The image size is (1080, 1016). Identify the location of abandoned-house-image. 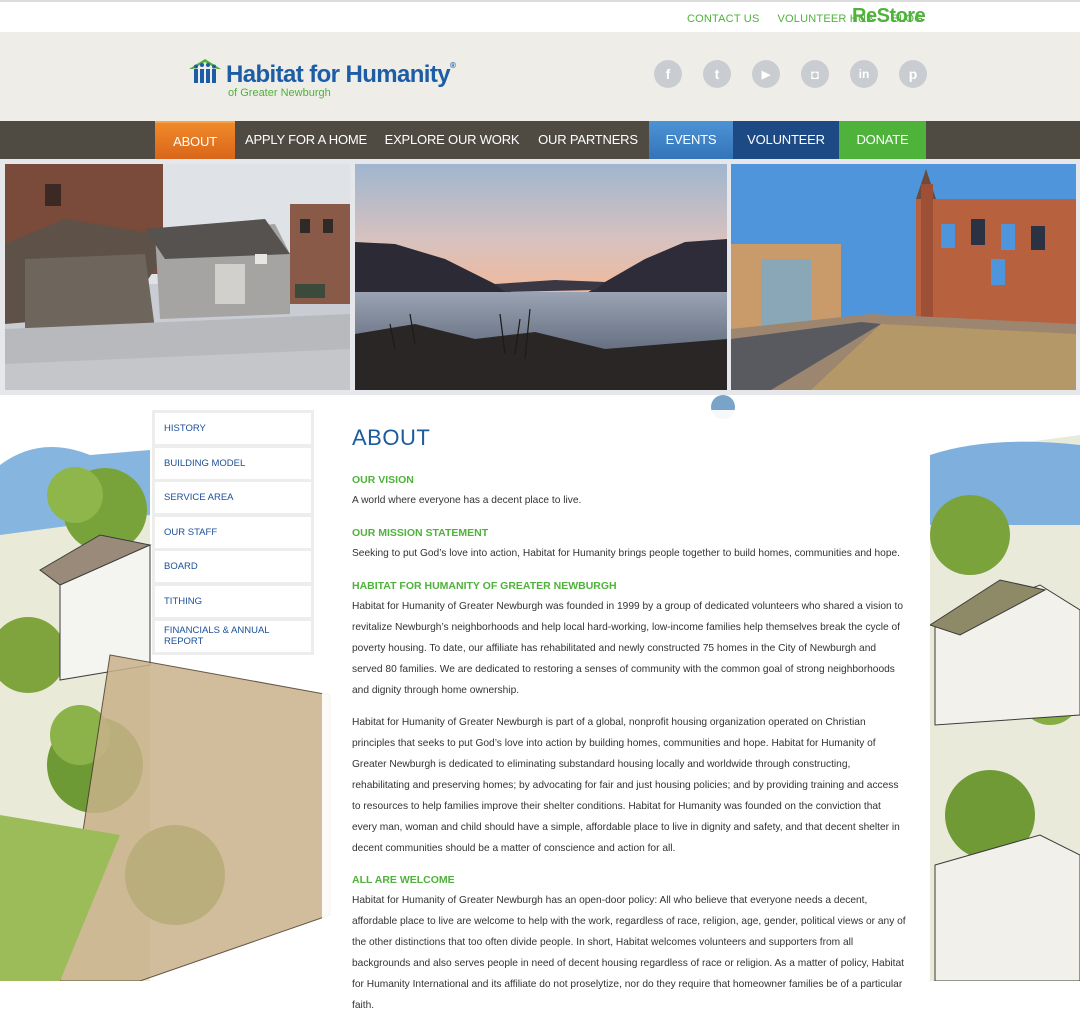
(177, 277).